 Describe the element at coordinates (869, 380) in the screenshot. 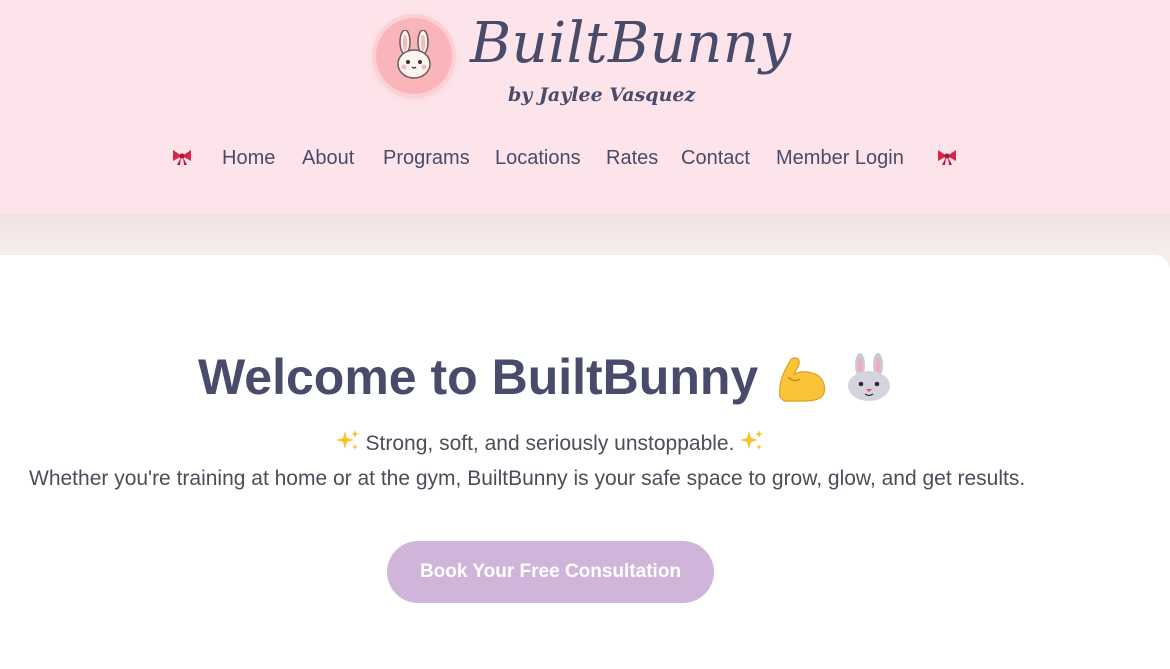

I see `rabbit-face-icon` at that location.